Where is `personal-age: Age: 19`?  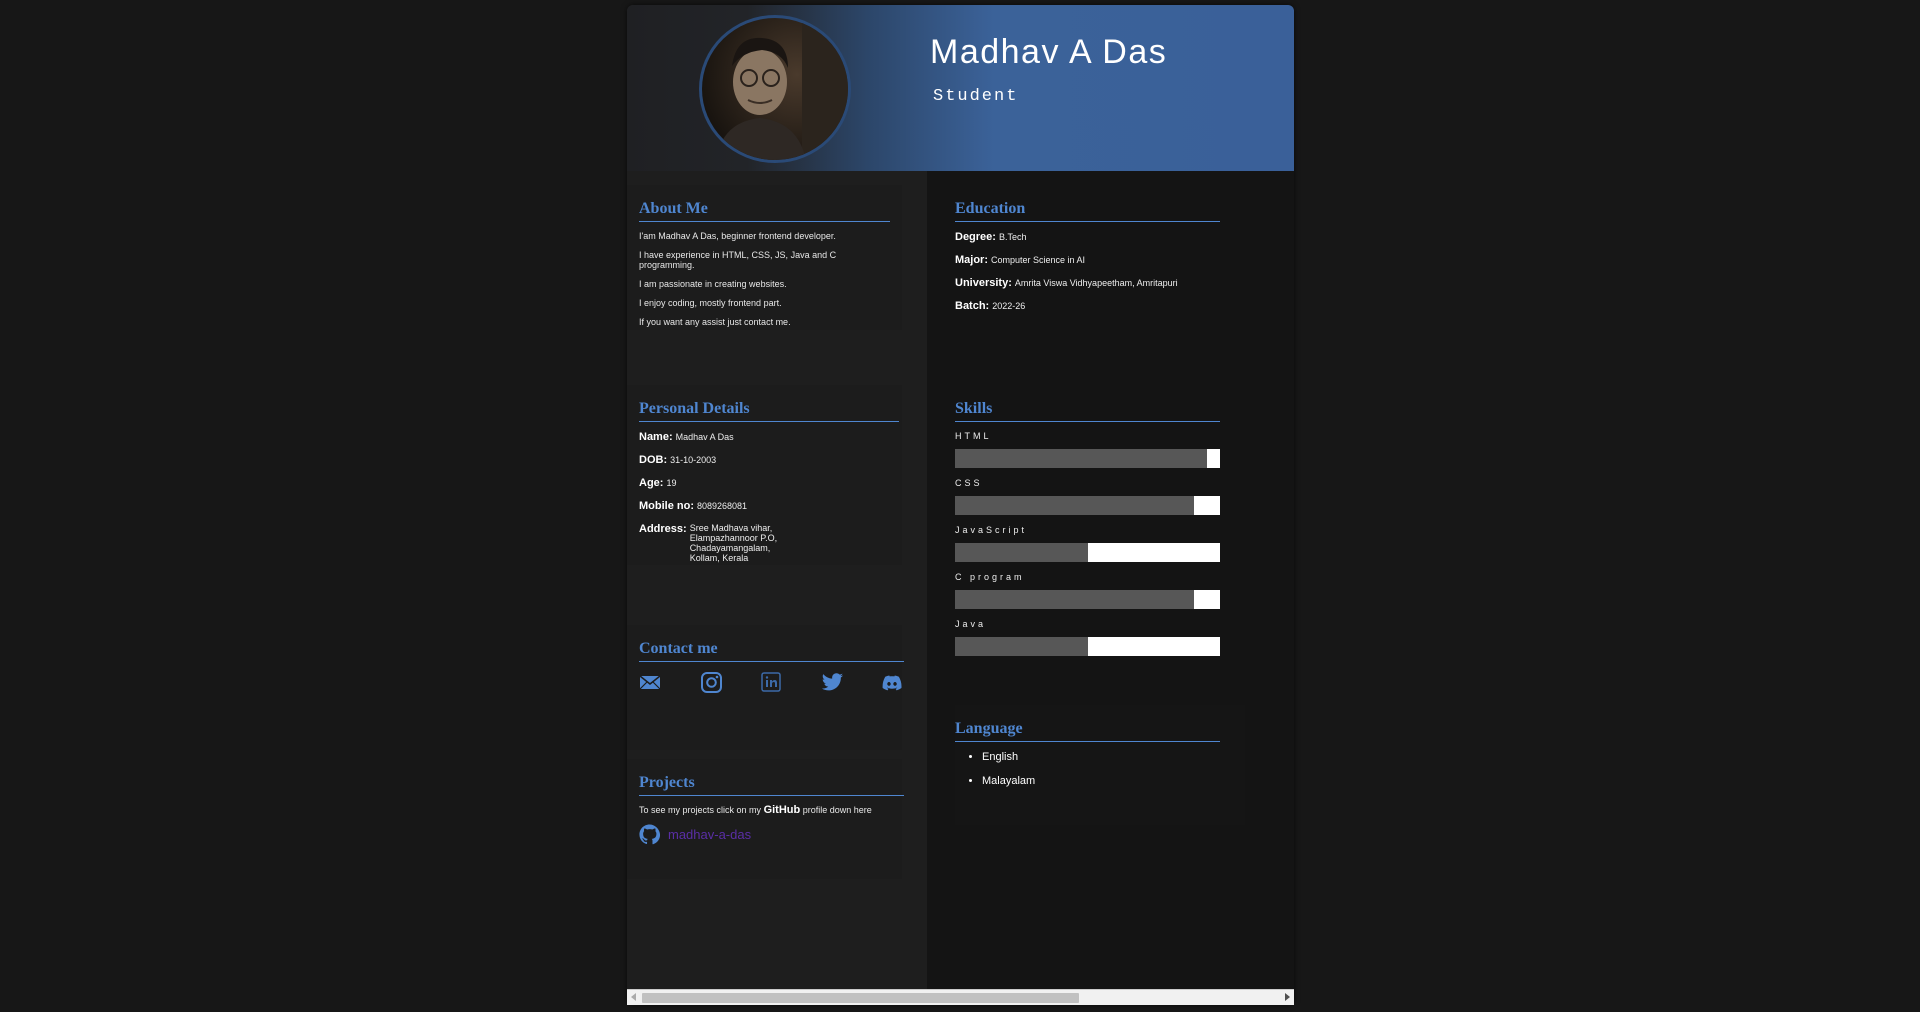
personal-age: Age: 19 is located at coordinates (764, 483).